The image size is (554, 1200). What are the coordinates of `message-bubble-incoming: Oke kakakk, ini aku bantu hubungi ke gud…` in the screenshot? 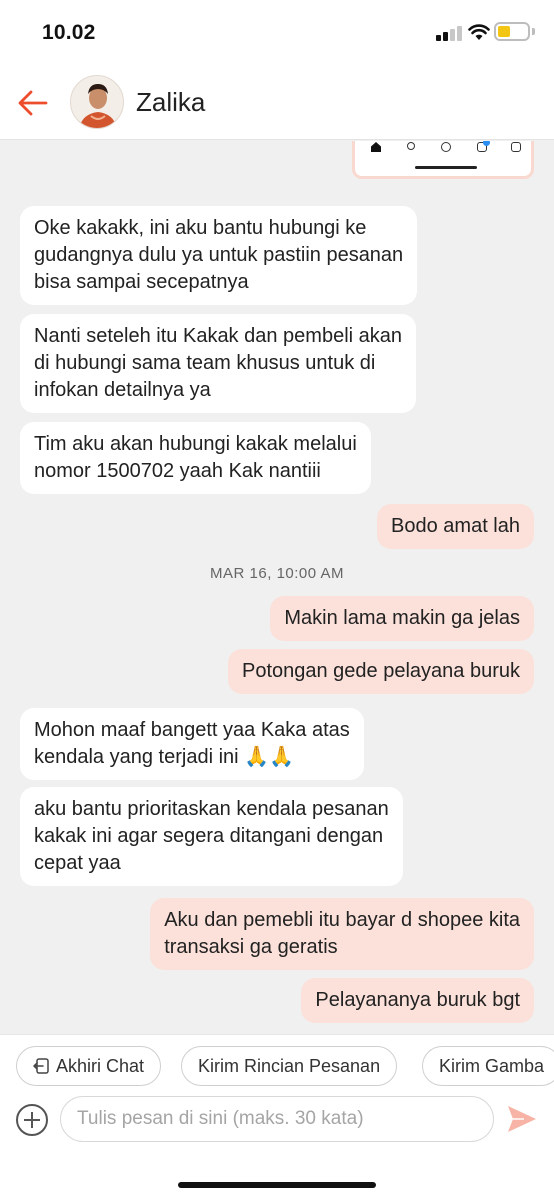 It's located at (219, 255).